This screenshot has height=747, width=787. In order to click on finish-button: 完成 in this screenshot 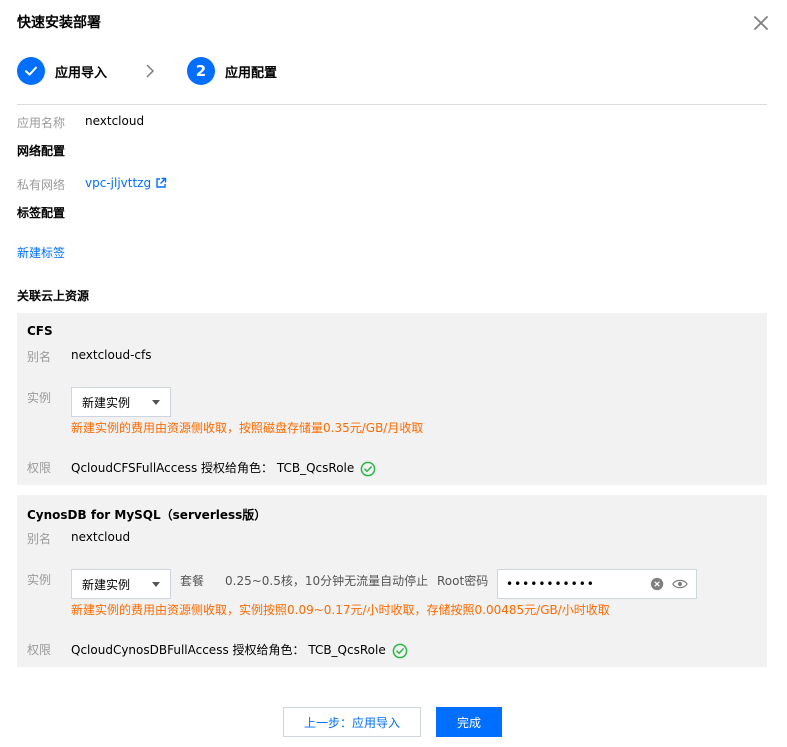, I will do `click(469, 722)`.